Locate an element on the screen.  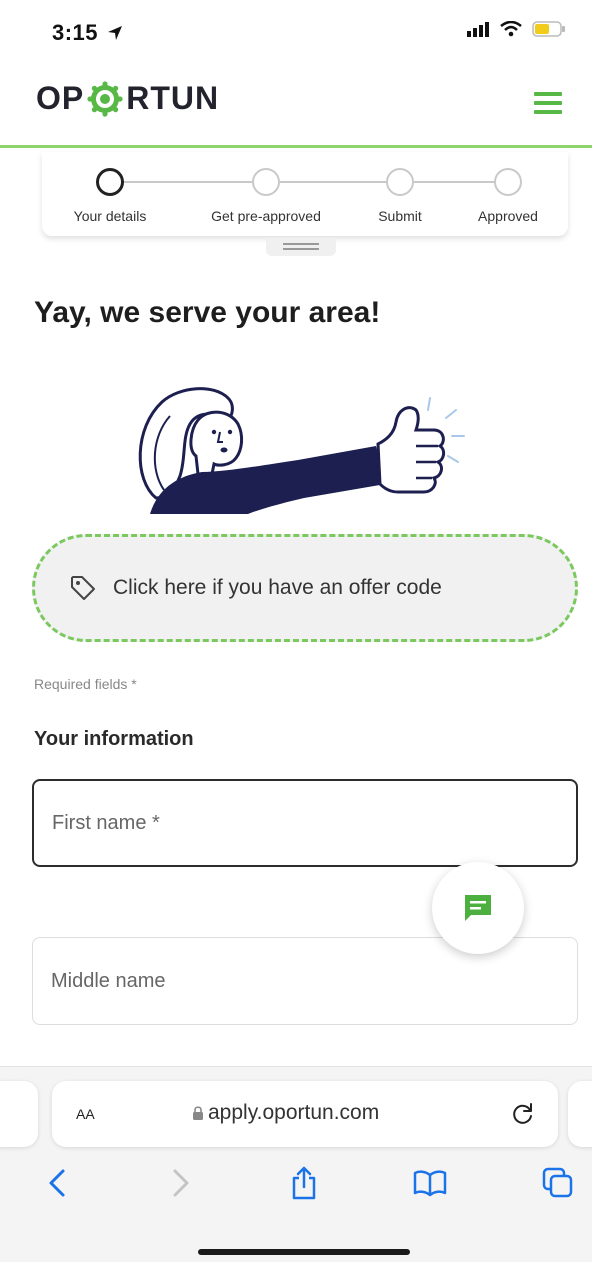
first-name-field is located at coordinates (305, 823).